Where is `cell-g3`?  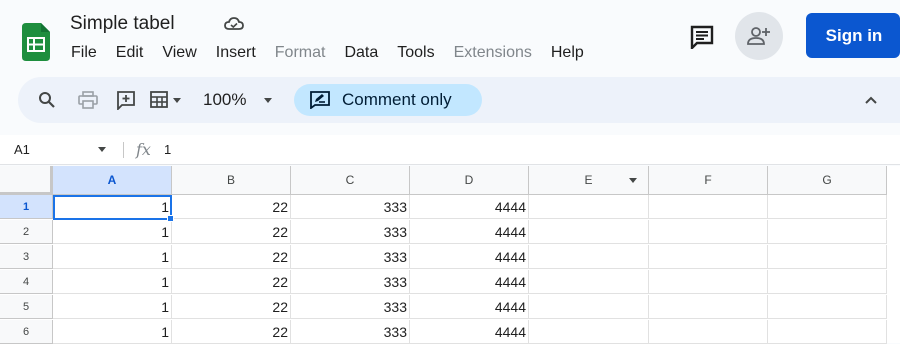 cell-g3 is located at coordinates (827, 257).